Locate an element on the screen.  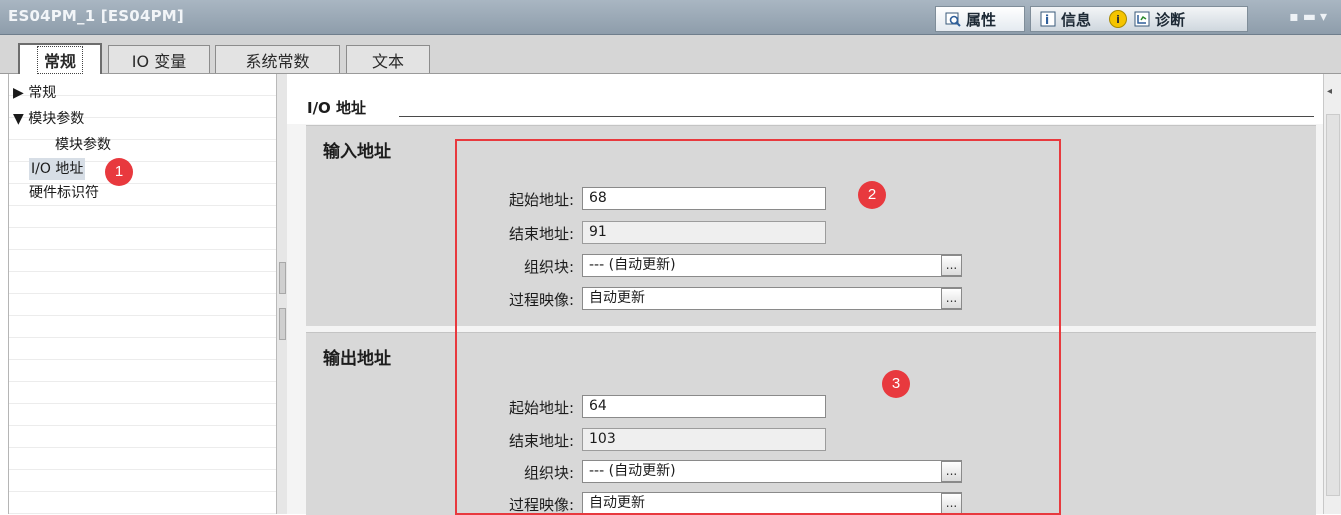
tab-texts-label: 文本 is located at coordinates (387, 61).